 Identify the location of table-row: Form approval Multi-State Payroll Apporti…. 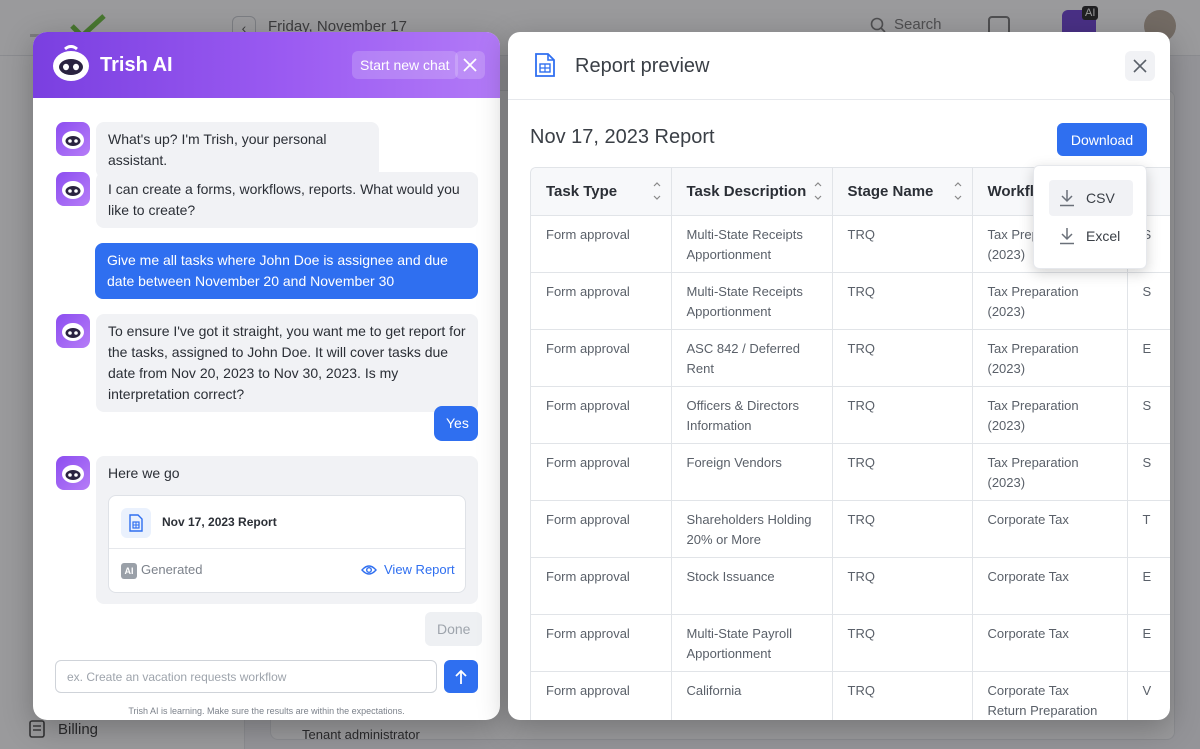
(850, 643).